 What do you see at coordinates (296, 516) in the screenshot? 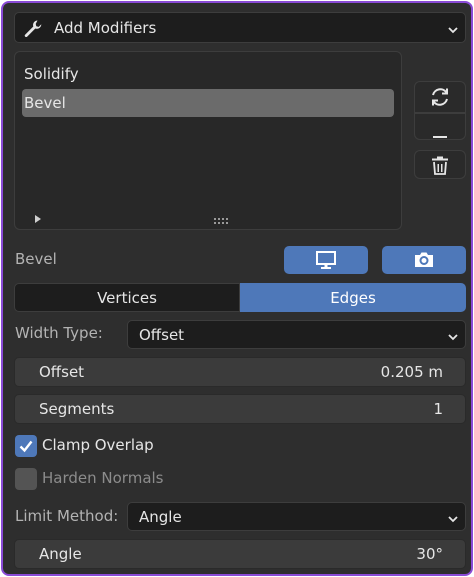
I see `limit-method-dropdown: Angle` at bounding box center [296, 516].